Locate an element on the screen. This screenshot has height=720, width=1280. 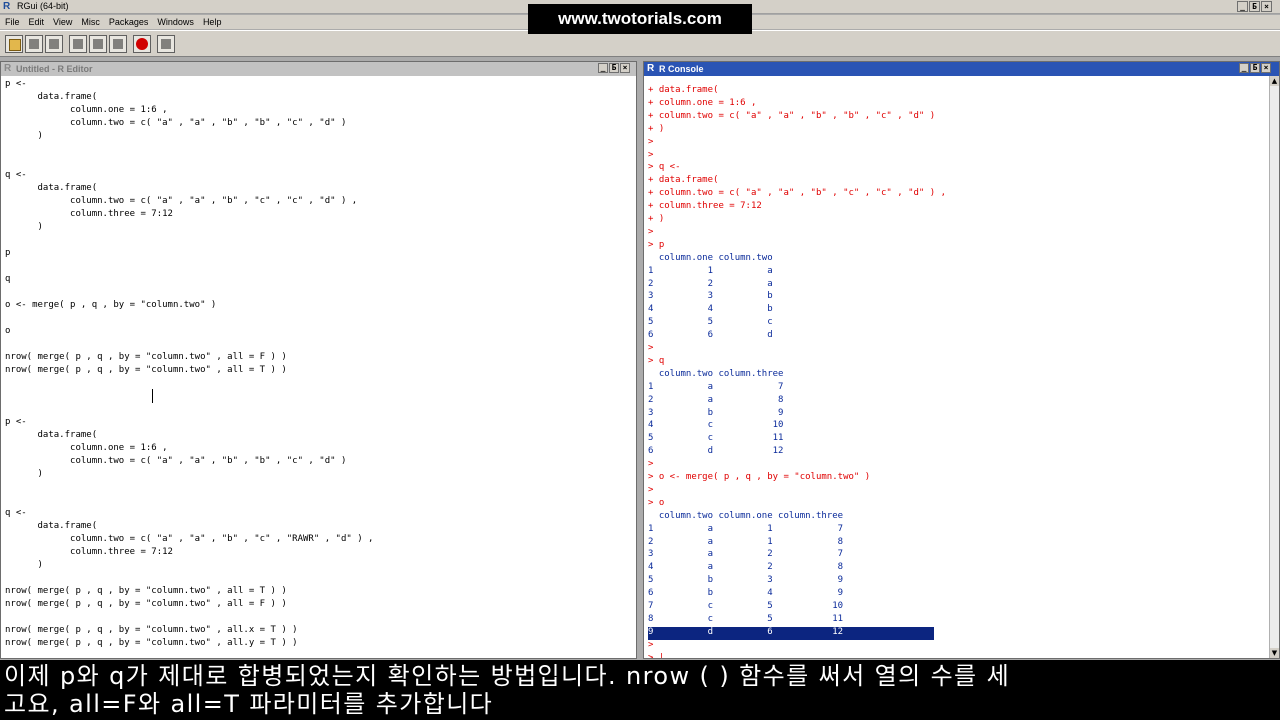
editor-minimize-button: _ is located at coordinates (603, 68).